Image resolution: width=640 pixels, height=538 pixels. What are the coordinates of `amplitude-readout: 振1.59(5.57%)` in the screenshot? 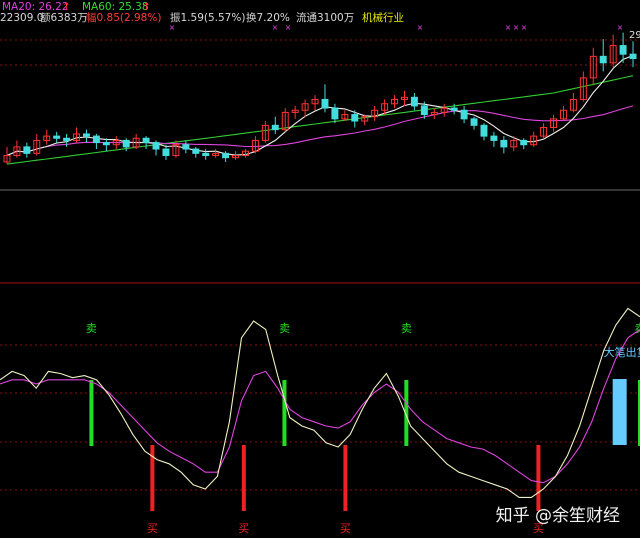 It's located at (208, 18).